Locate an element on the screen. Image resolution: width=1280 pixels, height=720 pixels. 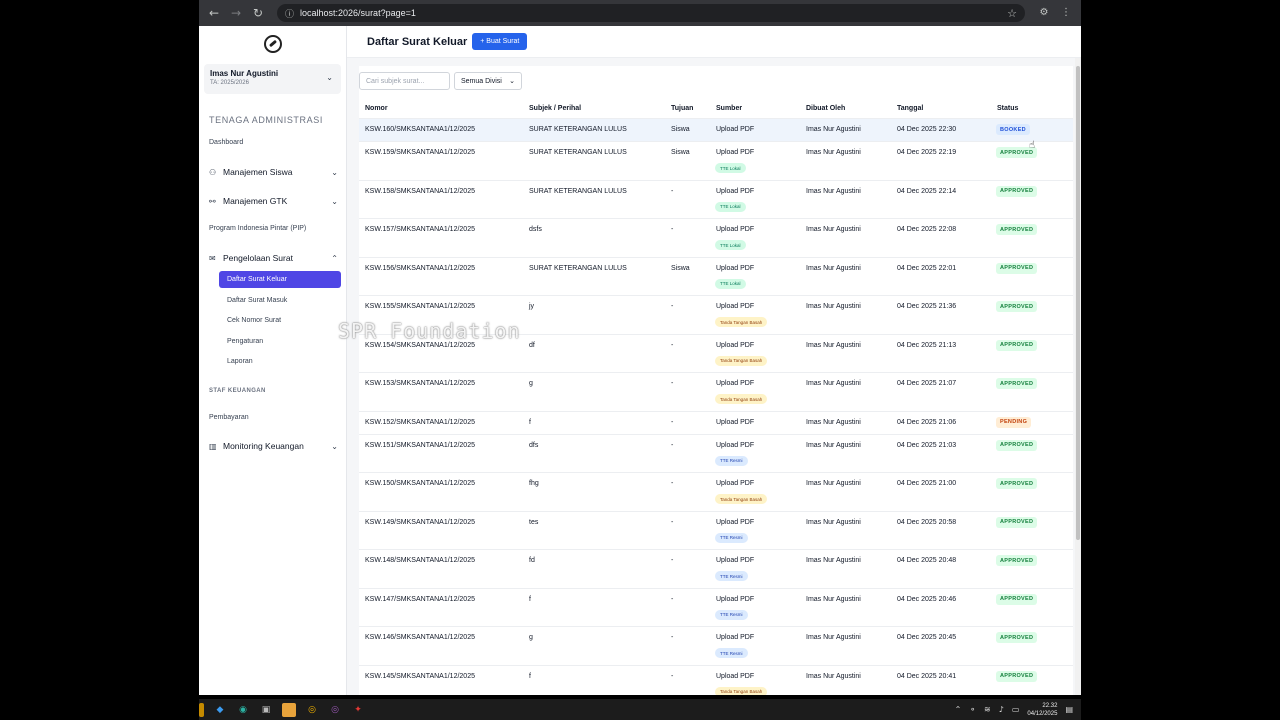
system-tray: ⌃ ⚬ ≋ ♪ ▭ 22.32 04/12/2025 ▤ is located at coordinates (1018, 710).